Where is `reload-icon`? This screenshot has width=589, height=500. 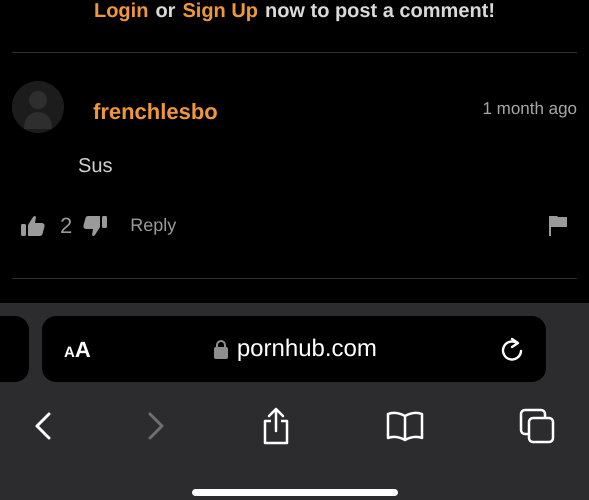 reload-icon is located at coordinates (512, 349).